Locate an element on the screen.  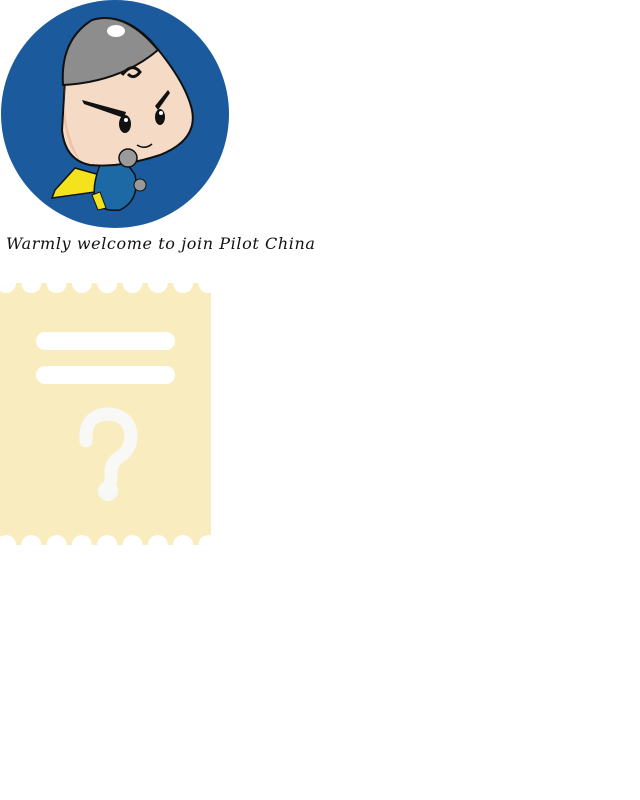
welcome-text: Warmly welcome to join Pilot China is located at coordinates (161, 243).